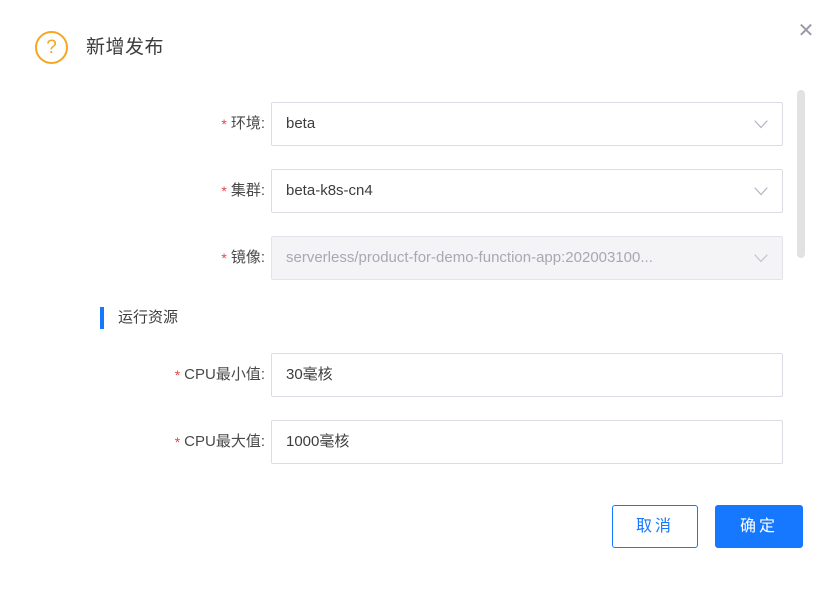  I want to click on input-cpu-max: 1000毫核, so click(527, 442).